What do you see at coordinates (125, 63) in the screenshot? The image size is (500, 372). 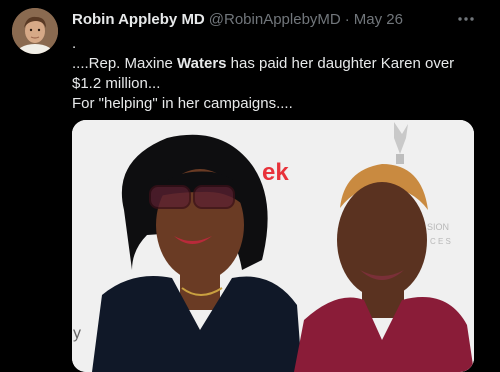 I see `tweet-line-1-pre: ....Rep. Maxine` at bounding box center [125, 63].